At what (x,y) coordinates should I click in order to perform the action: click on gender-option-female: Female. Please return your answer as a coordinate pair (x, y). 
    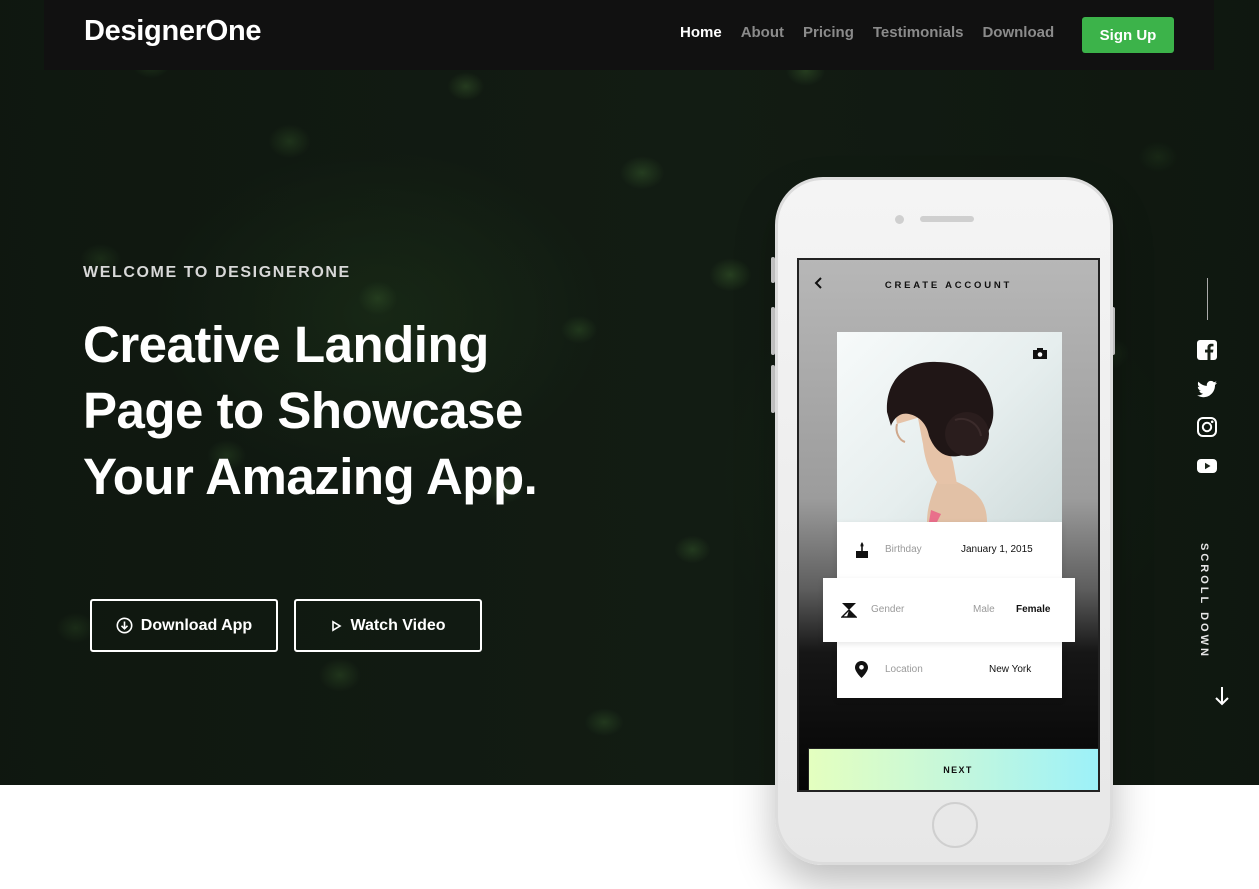
    Looking at the image, I should click on (1033, 609).